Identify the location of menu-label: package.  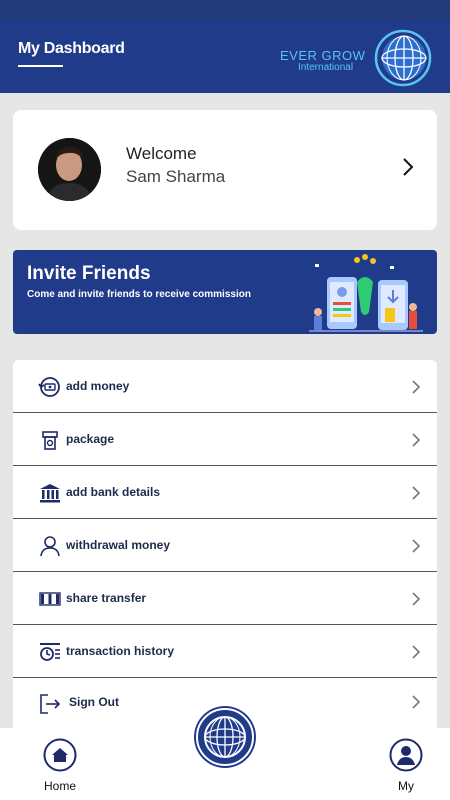
(90, 439).